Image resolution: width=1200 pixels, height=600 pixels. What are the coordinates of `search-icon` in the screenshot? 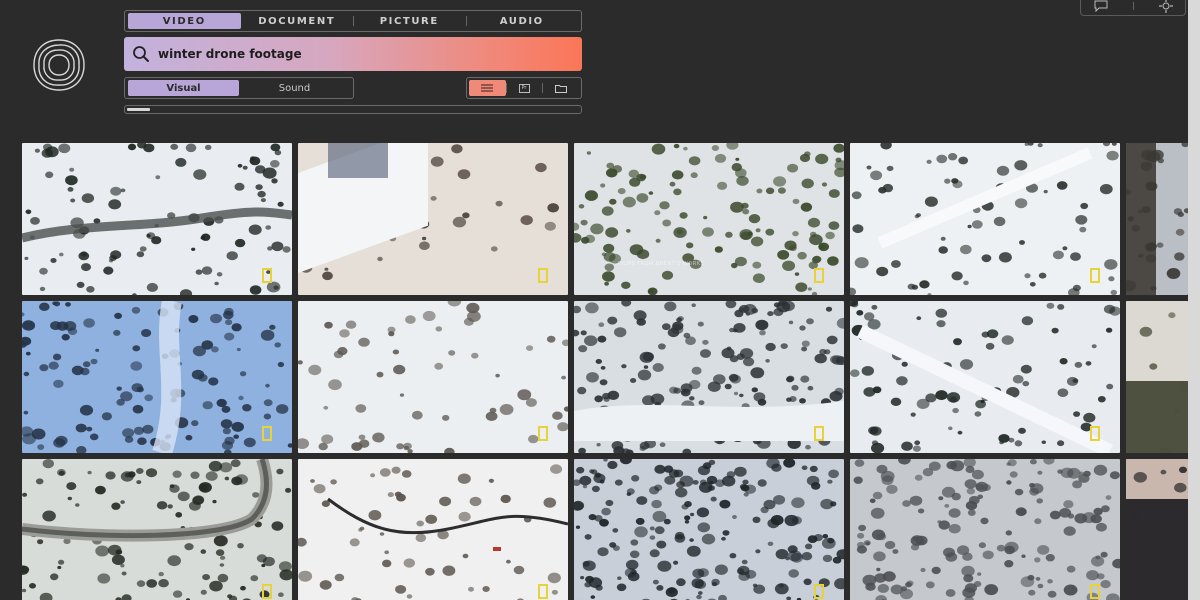 It's located at (141, 54).